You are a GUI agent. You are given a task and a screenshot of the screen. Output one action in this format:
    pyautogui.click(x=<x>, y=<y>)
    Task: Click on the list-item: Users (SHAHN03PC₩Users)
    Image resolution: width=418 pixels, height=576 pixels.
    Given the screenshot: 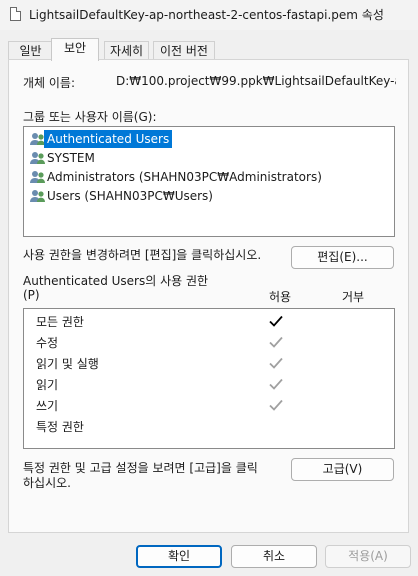 What is the action you would take?
    pyautogui.click(x=209, y=196)
    